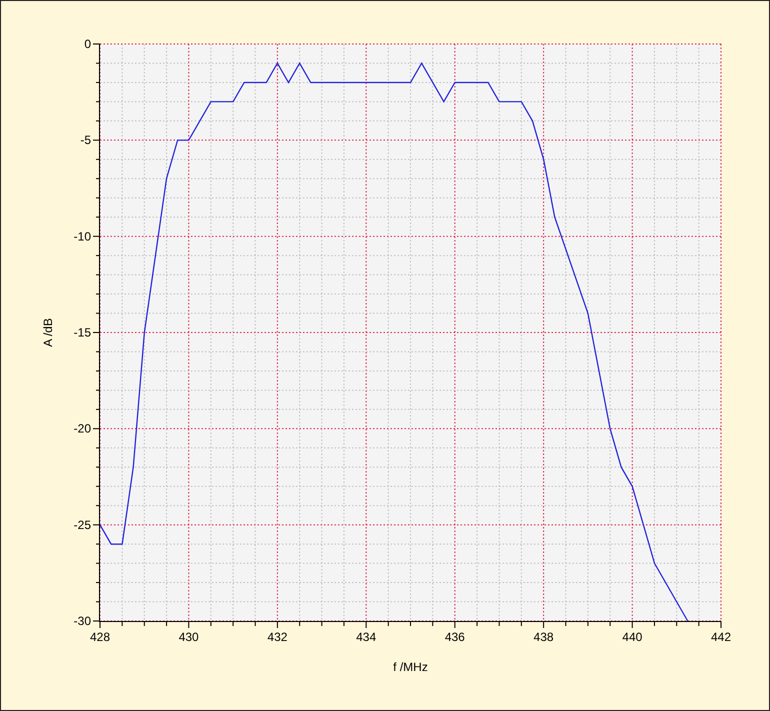  I want to click on tick-label: -10, so click(82, 236).